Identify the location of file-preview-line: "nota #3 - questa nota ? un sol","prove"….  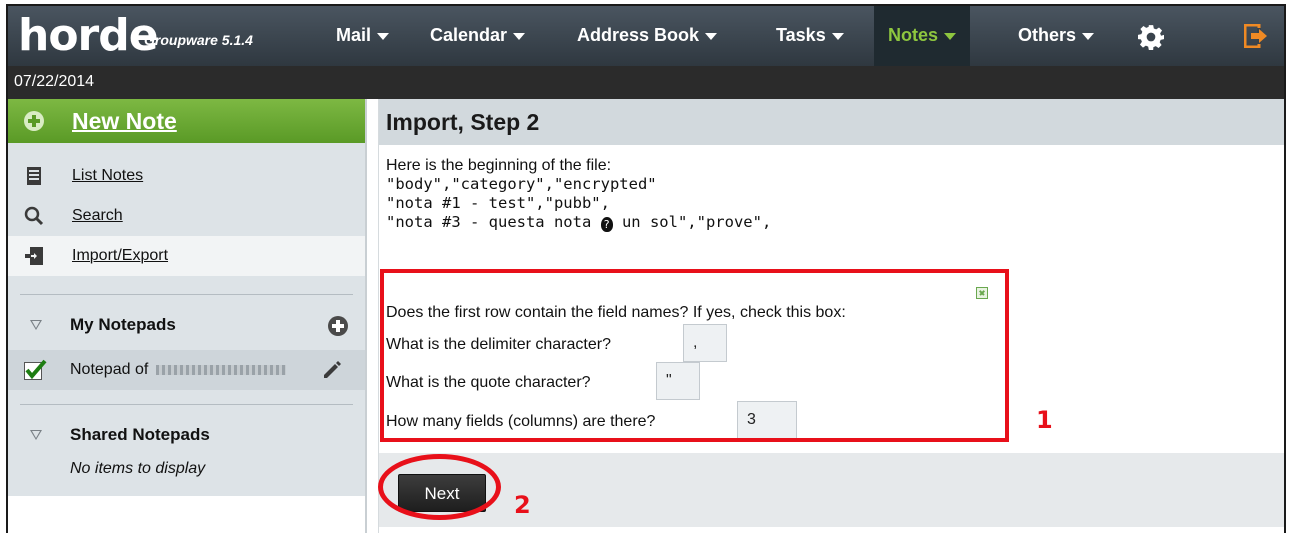
(578, 222).